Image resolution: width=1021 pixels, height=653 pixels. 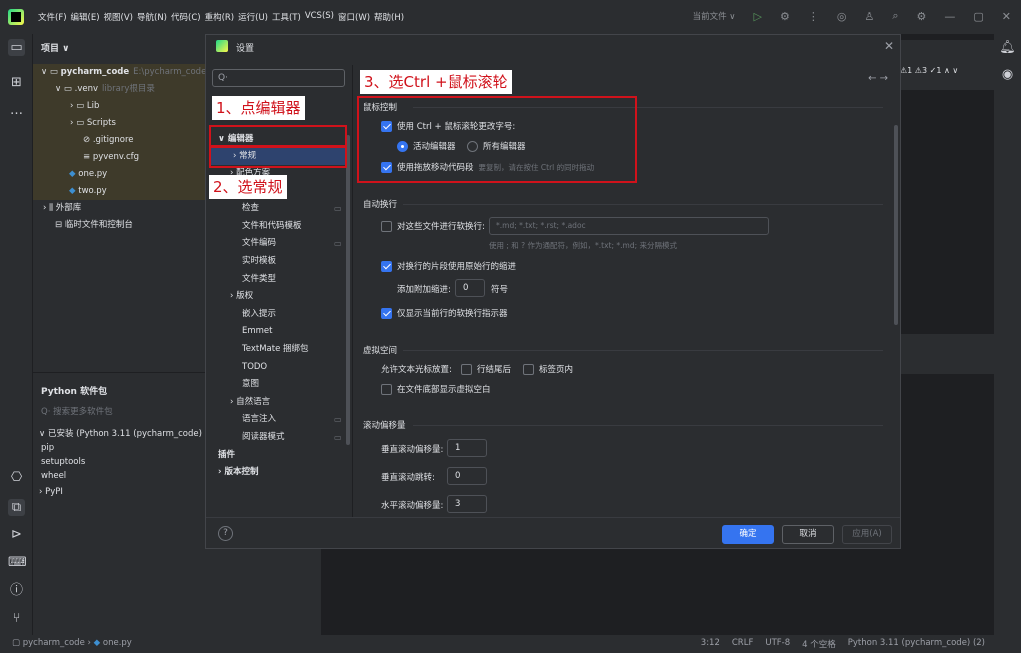 I want to click on close-icon: ✕, so click(x=1006, y=16).